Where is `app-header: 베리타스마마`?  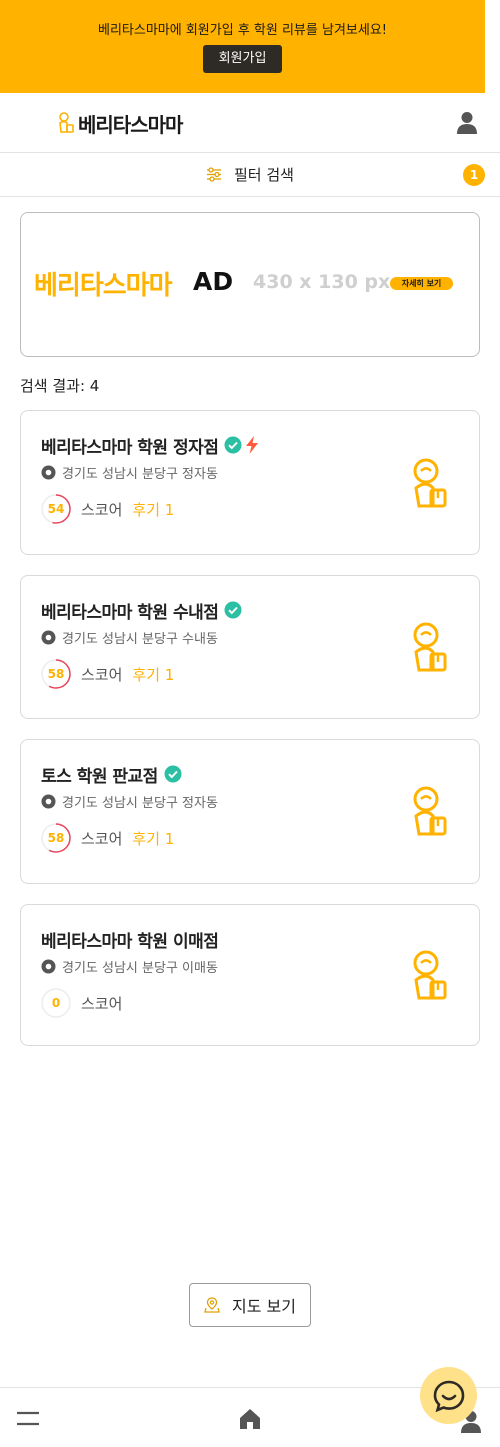
app-header: 베리타스마마 is located at coordinates (250, 123).